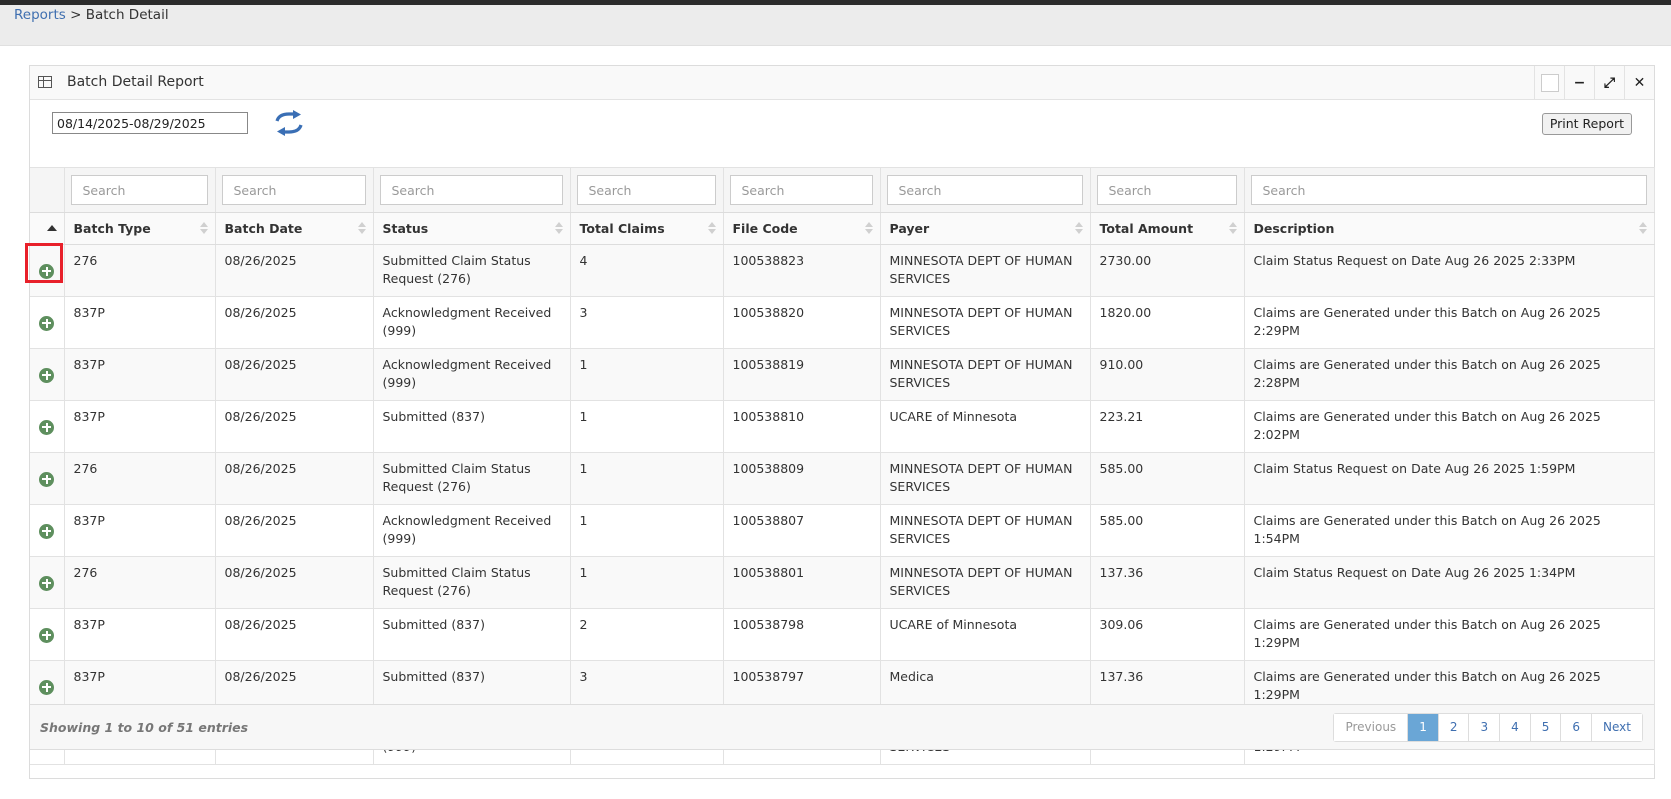 This screenshot has height=799, width=1671. What do you see at coordinates (1576, 727) in the screenshot?
I see `page-button: 6` at bounding box center [1576, 727].